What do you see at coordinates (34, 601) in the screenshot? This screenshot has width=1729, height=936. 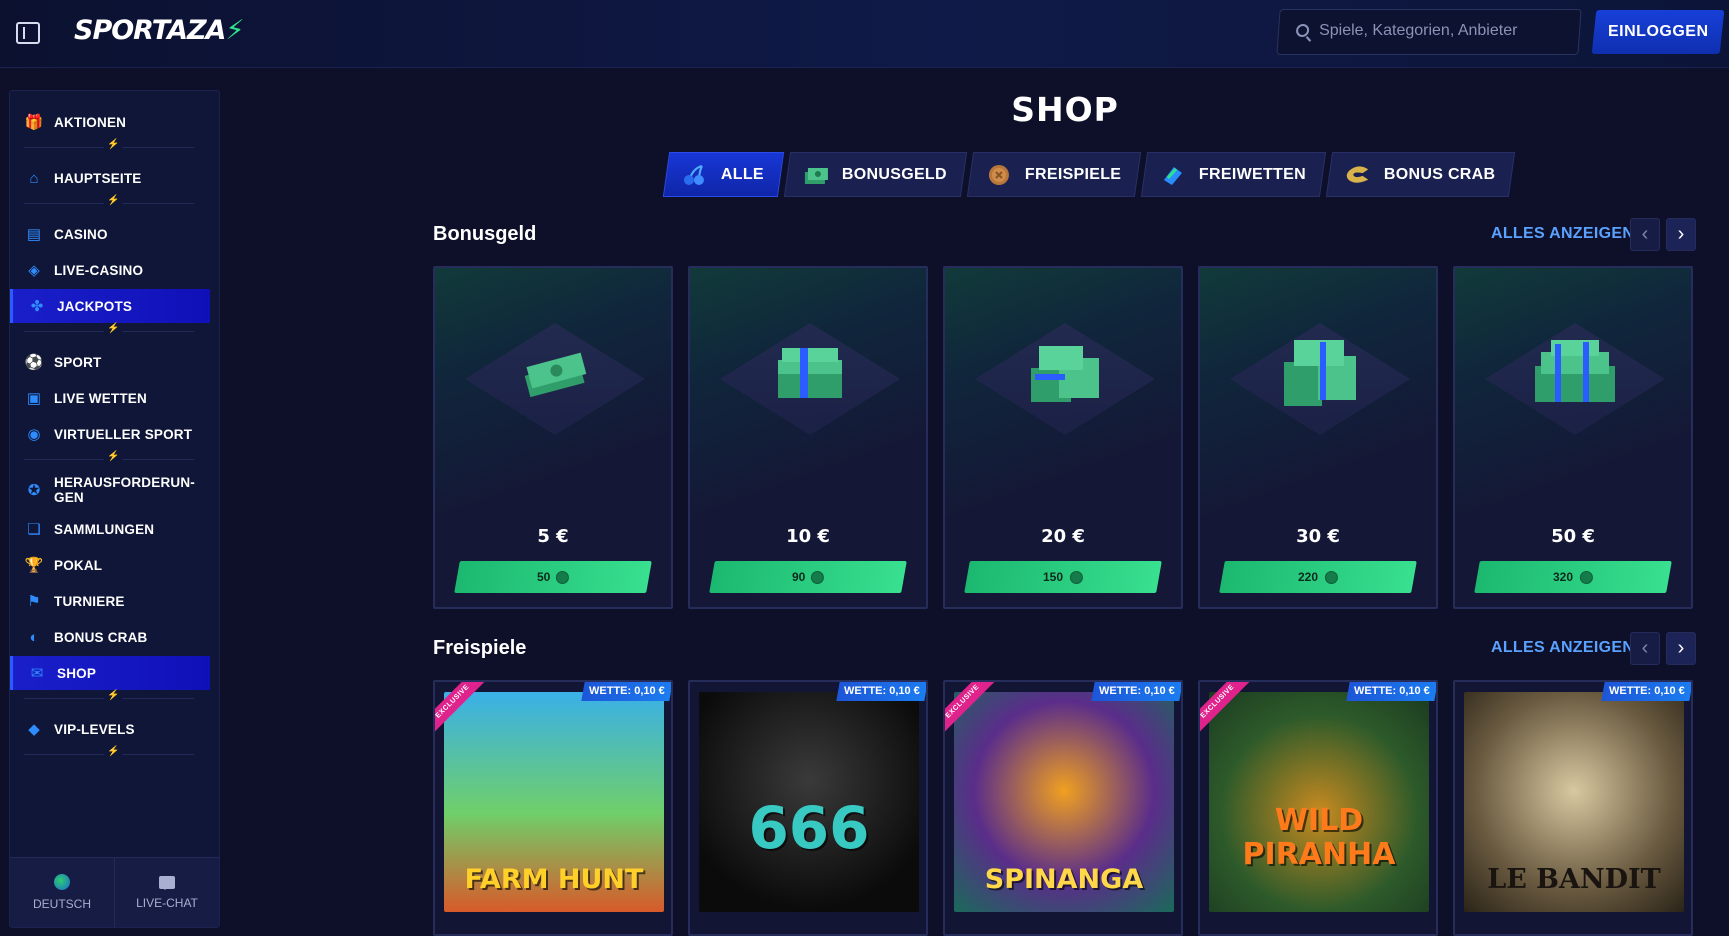 I see `checkered-flag-icon: ⚑` at bounding box center [34, 601].